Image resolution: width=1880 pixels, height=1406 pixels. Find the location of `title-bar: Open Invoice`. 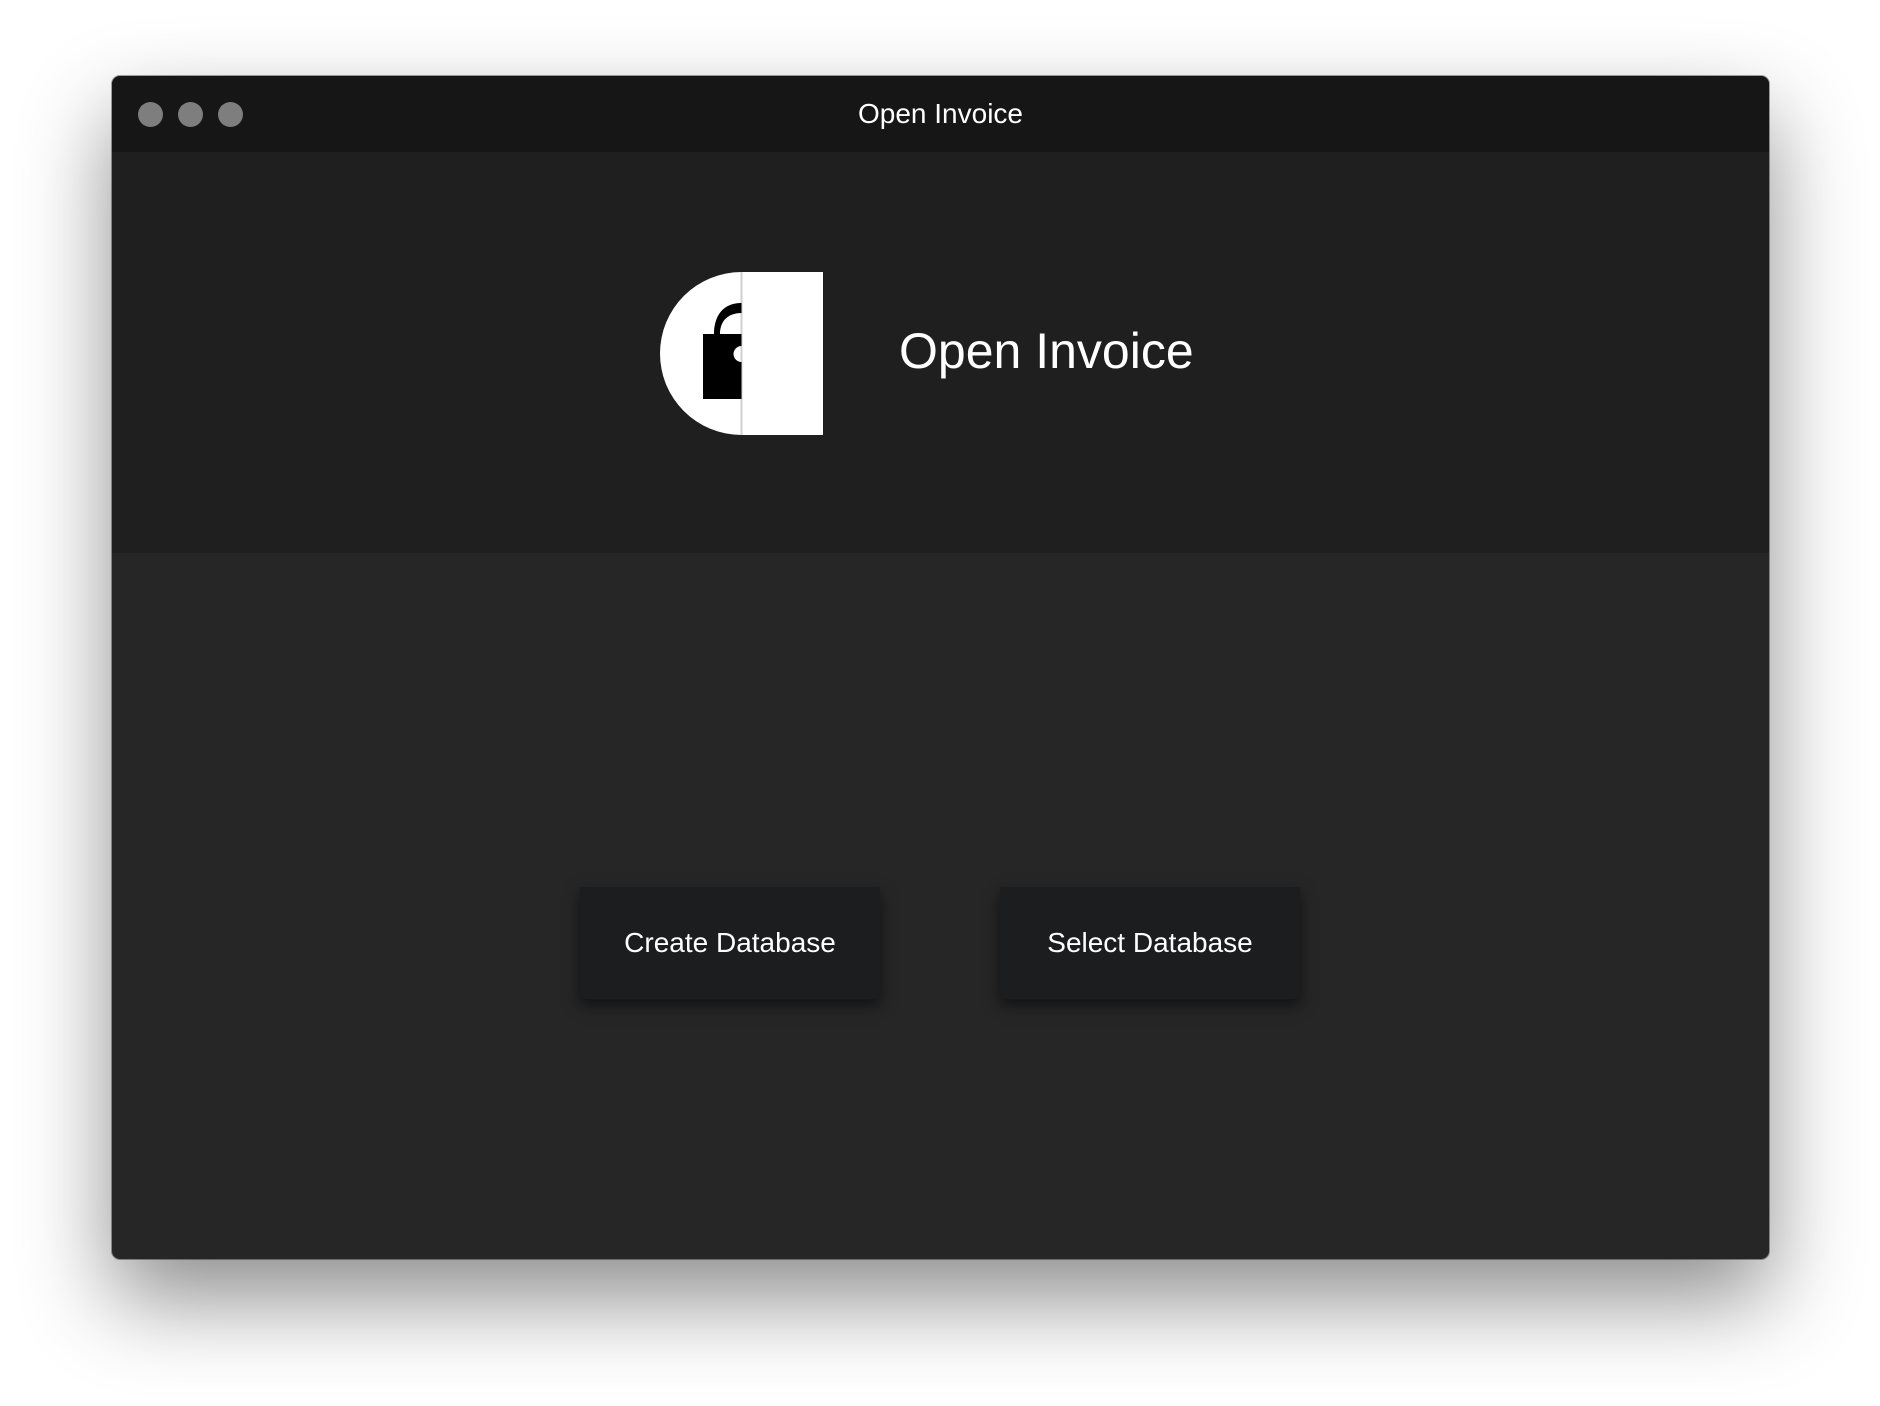

title-bar: Open Invoice is located at coordinates (940, 114).